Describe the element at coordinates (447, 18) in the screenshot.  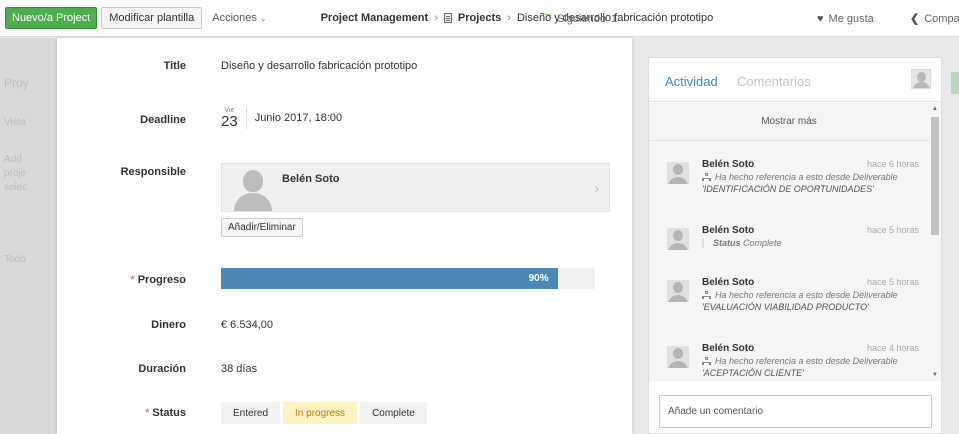
I see `document-icon` at that location.